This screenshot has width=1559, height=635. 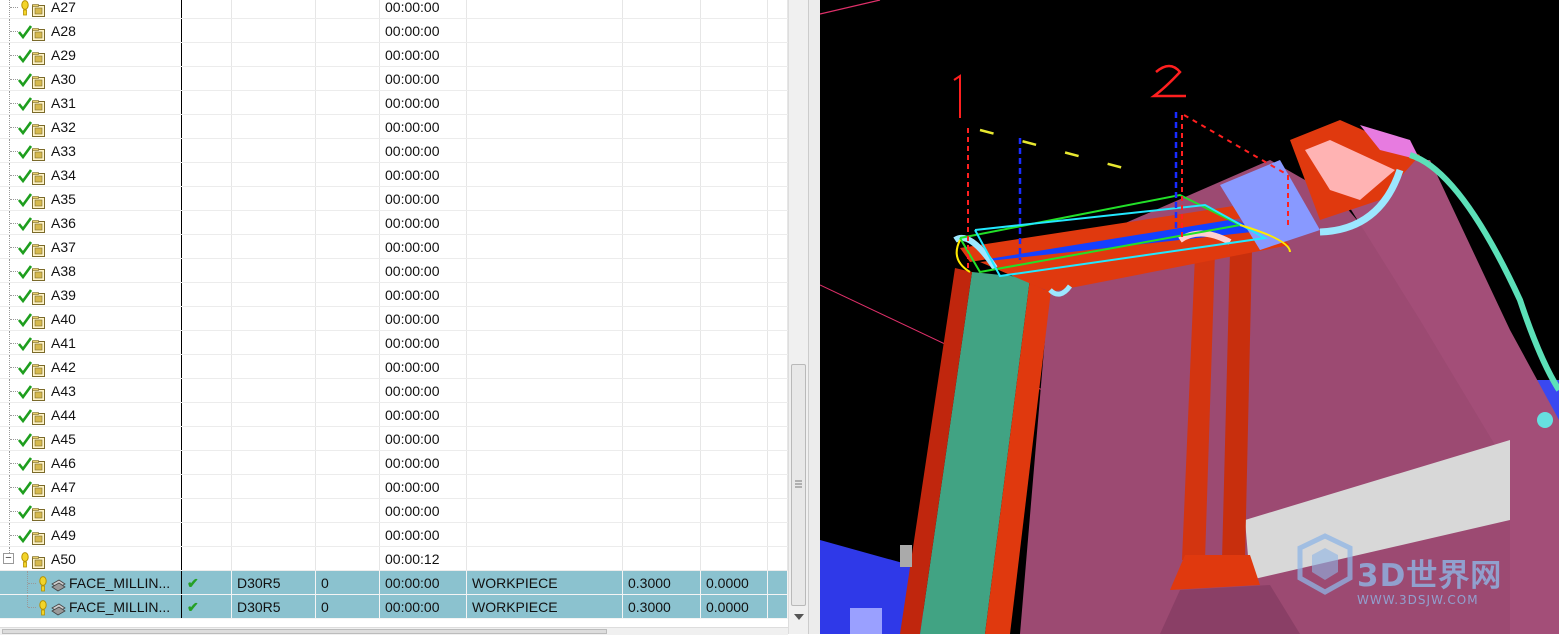 I want to click on floor-stock-value: 0.0000, so click(x=734, y=582).